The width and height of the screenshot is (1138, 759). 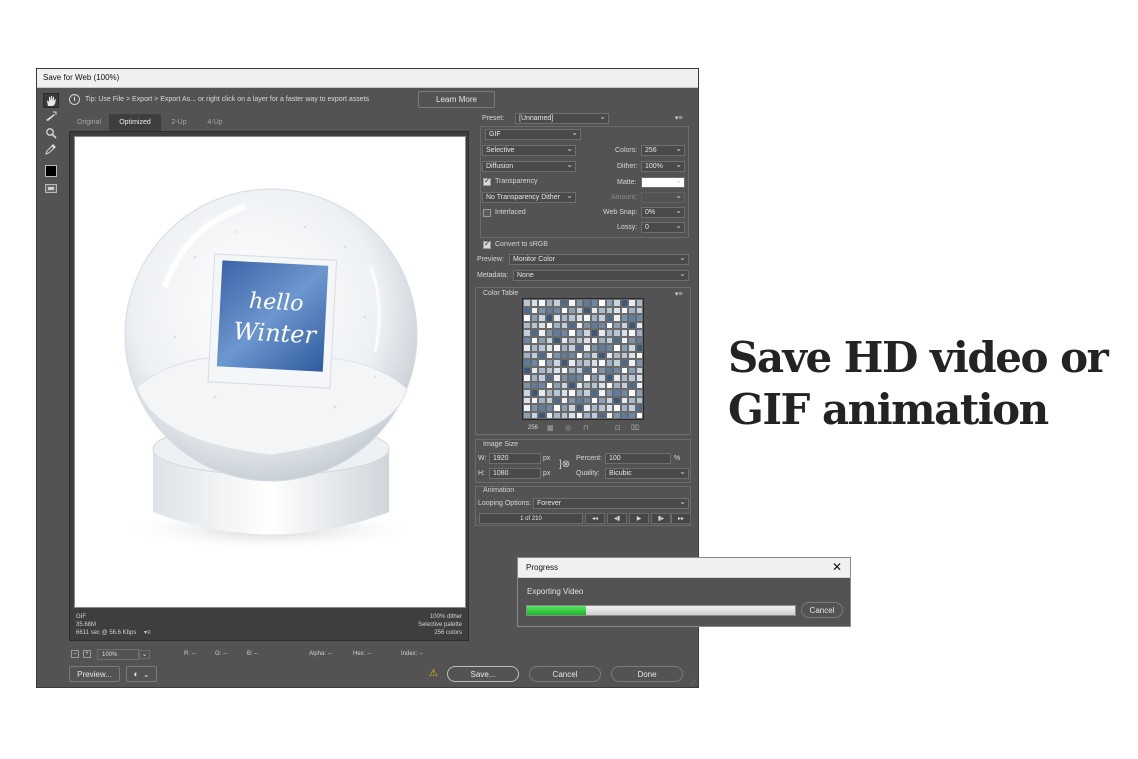 What do you see at coordinates (529, 150) in the screenshot?
I see `color-reduction-select: Selective` at bounding box center [529, 150].